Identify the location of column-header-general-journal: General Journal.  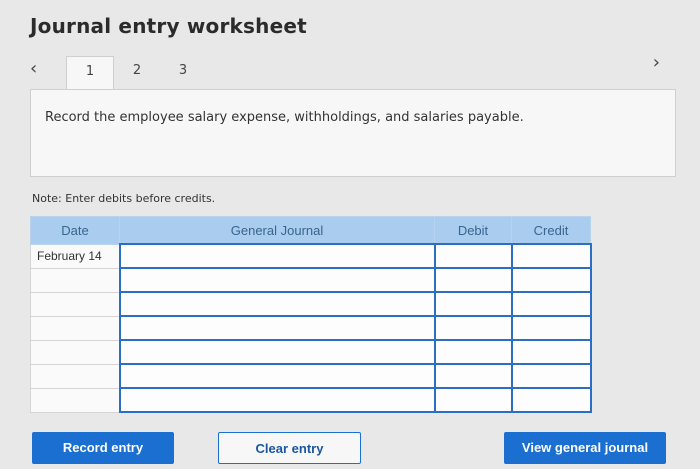
(277, 230).